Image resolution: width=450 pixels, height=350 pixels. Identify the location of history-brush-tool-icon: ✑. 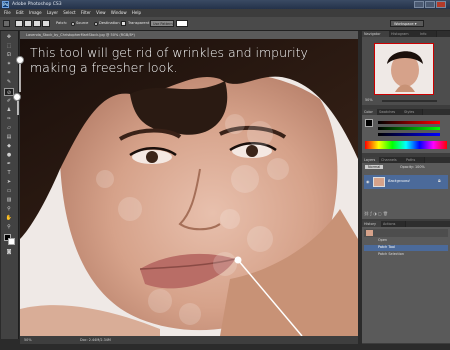
(9, 119).